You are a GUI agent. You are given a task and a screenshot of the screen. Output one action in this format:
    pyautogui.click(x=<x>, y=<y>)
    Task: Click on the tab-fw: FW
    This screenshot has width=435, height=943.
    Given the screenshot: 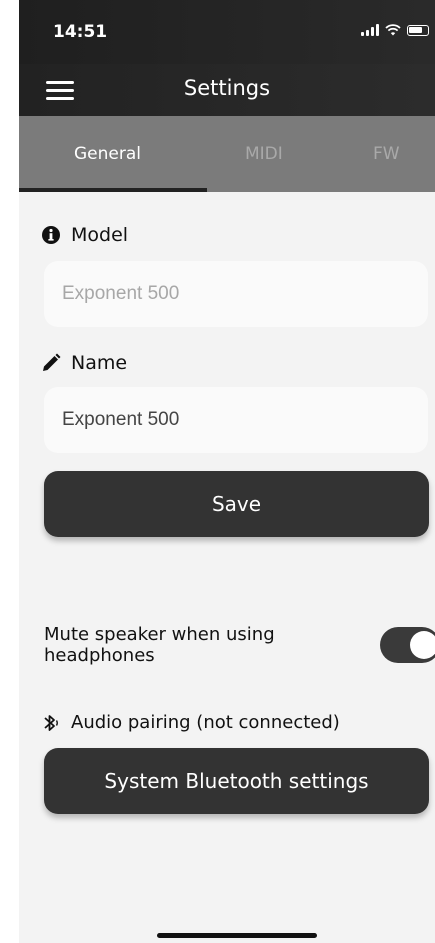 What is the action you would take?
    pyautogui.click(x=386, y=154)
    